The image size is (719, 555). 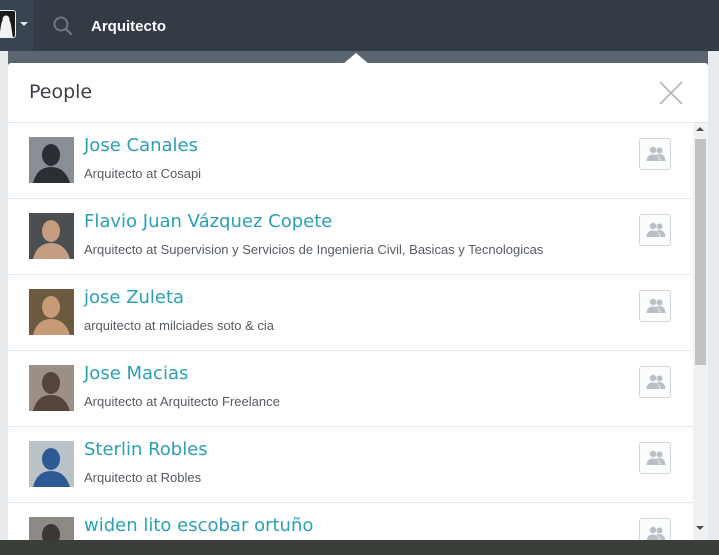 What do you see at coordinates (700, 528) in the screenshot?
I see `scroll-down-arrow-icon` at bounding box center [700, 528].